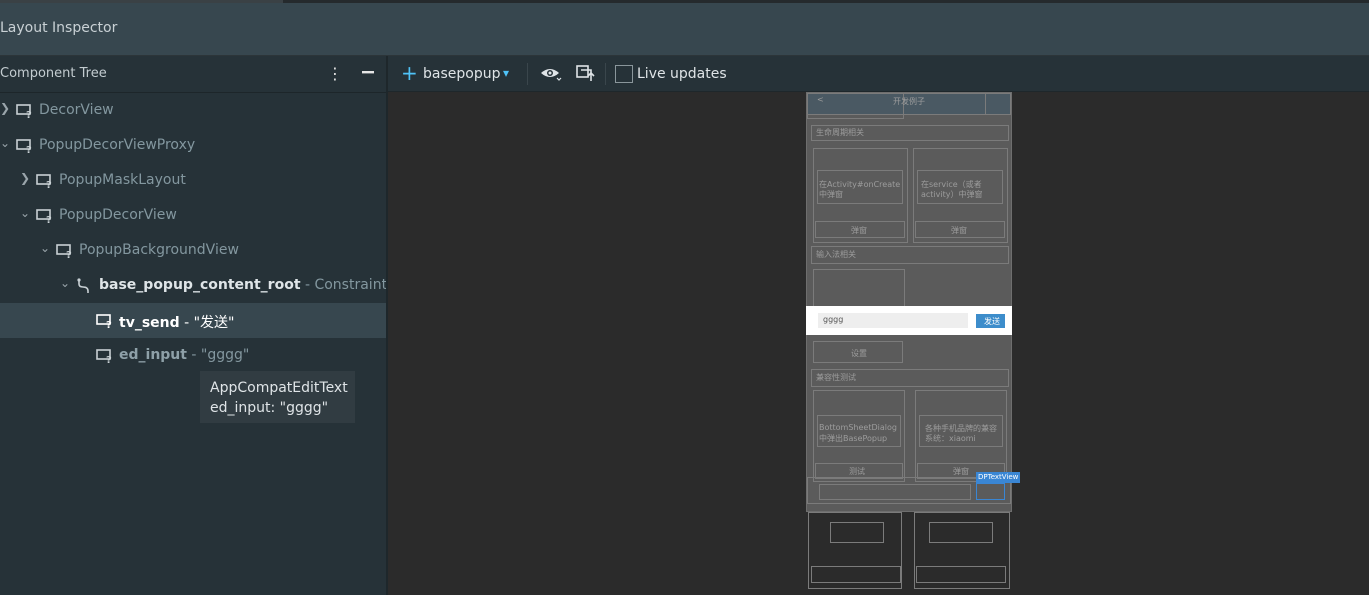  I want to click on inspector-toolbar: + basepopup ▾ Live updates, so click(878, 74).